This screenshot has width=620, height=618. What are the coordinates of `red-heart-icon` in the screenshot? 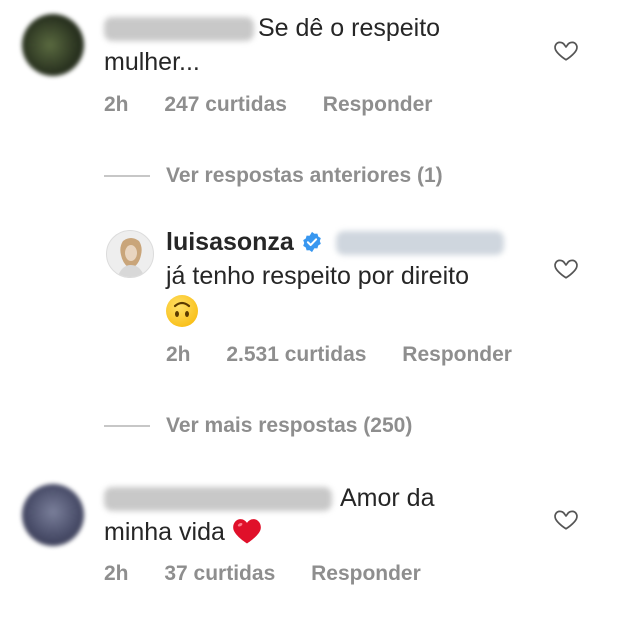 It's located at (247, 531).